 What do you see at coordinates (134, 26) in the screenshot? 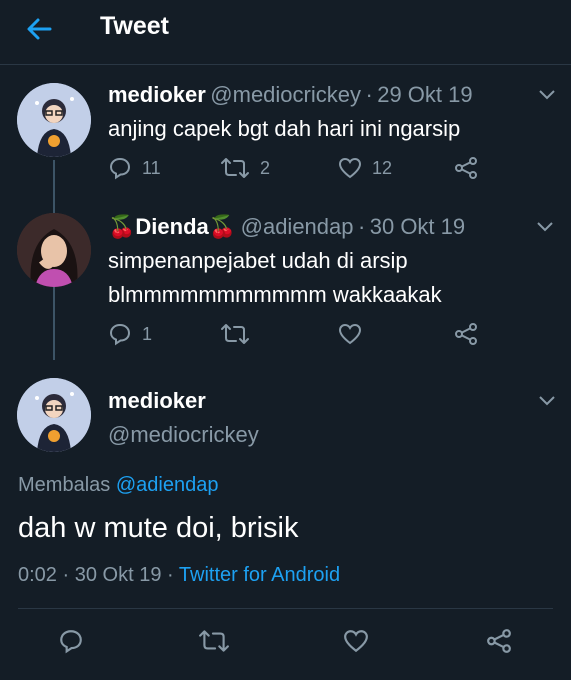
I see `page-title: Tweet` at bounding box center [134, 26].